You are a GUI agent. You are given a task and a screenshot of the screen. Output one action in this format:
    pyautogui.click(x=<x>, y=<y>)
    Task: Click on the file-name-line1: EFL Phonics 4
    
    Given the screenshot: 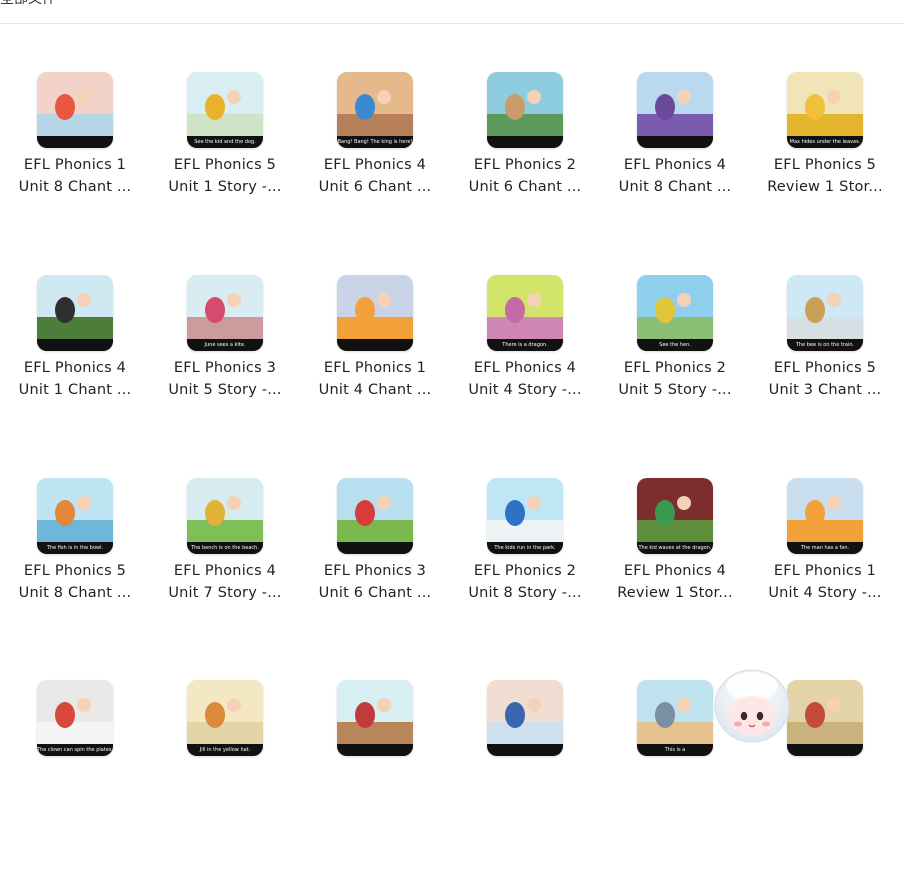 What is the action you would take?
    pyautogui.click(x=675, y=571)
    